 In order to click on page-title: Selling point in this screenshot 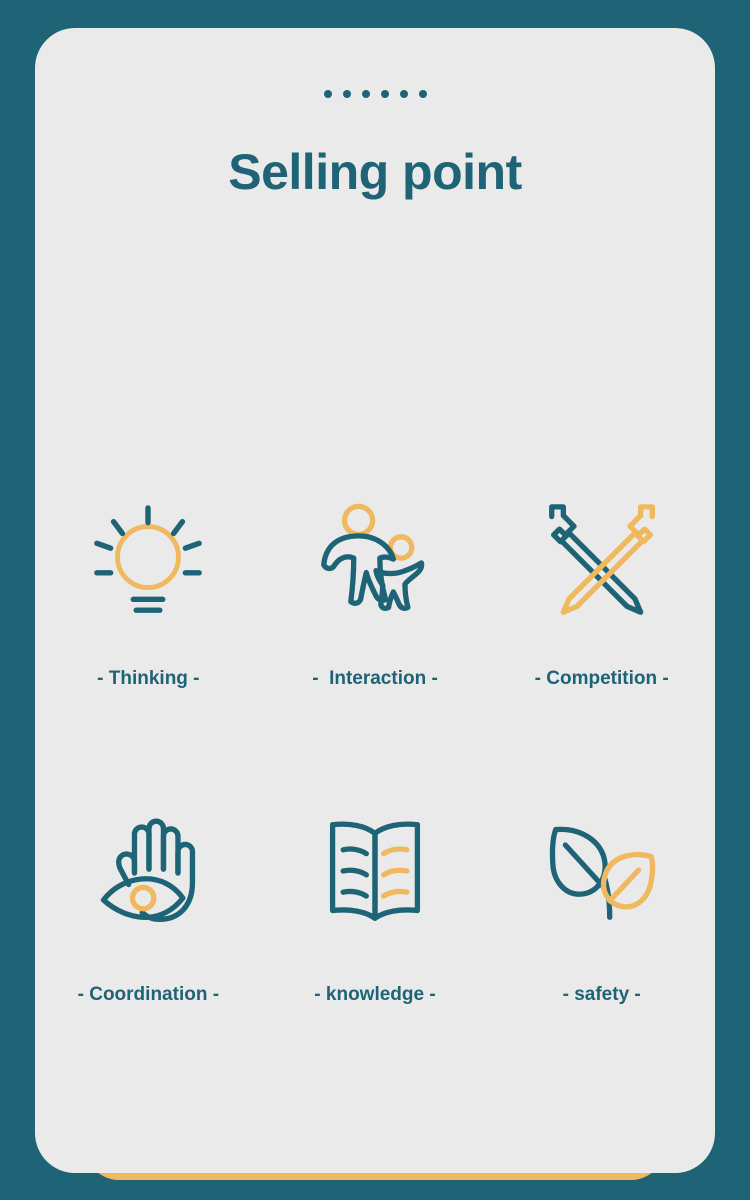, I will do `click(375, 172)`.